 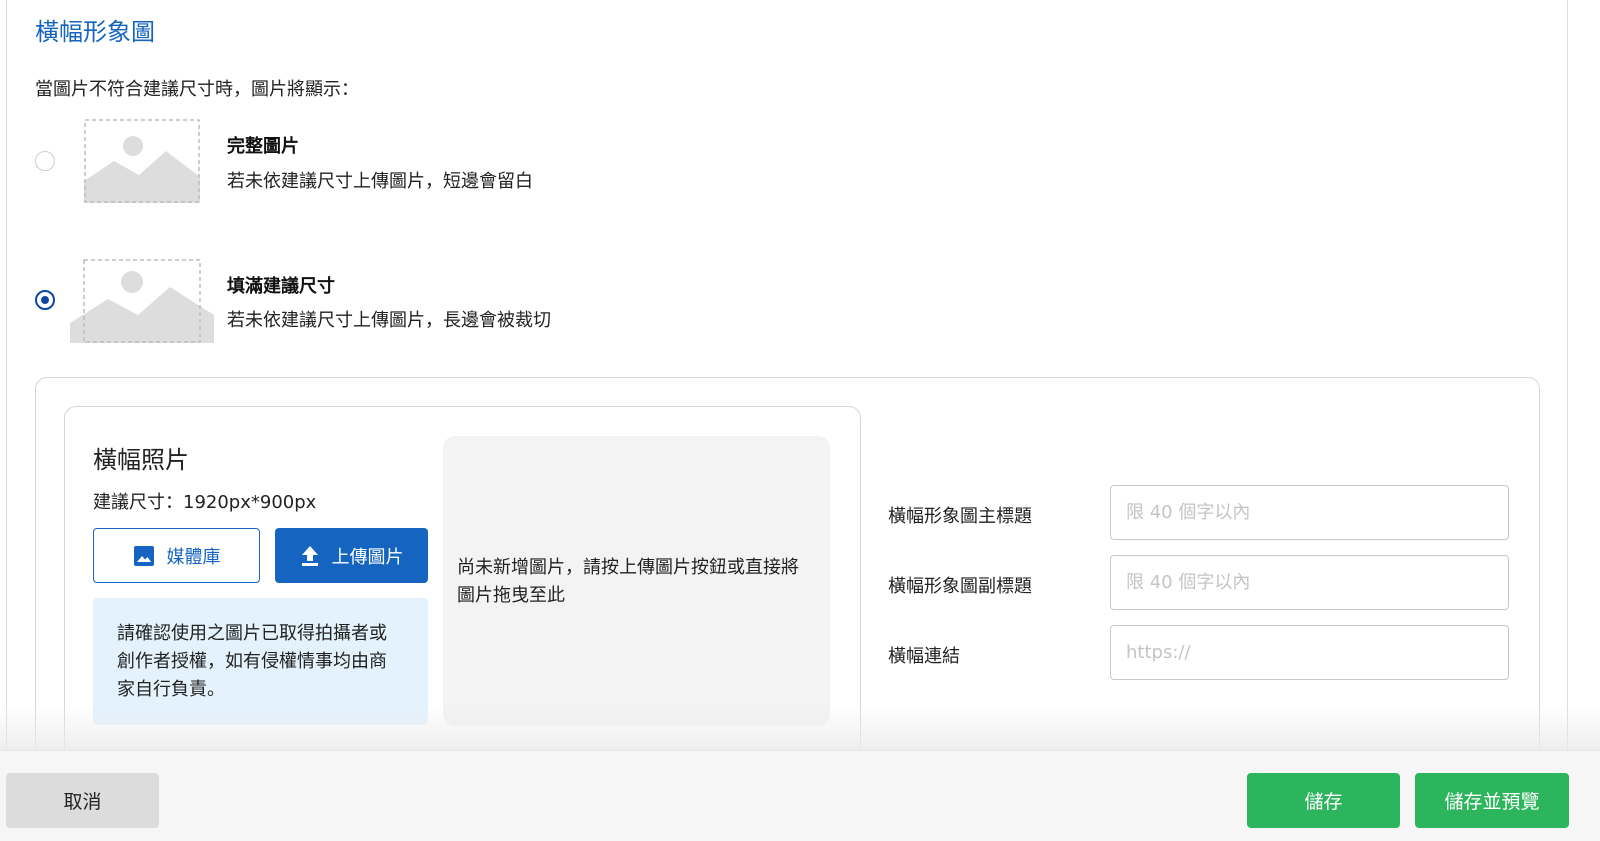 What do you see at coordinates (960, 586) in the screenshot?
I see `subtitle-label: 橫幅形象圖副標題` at bounding box center [960, 586].